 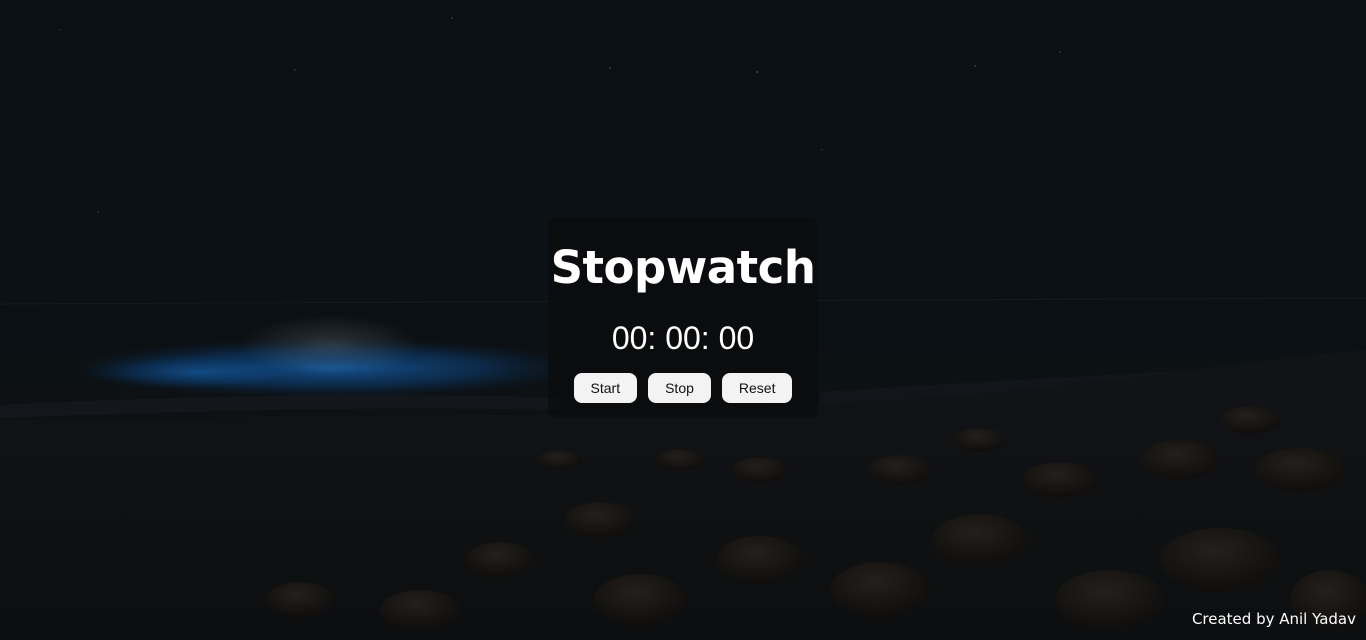 I want to click on stopwatch-card: Stopwatch 00: 00: 00 Start Stop Reset, so click(x=683, y=318).